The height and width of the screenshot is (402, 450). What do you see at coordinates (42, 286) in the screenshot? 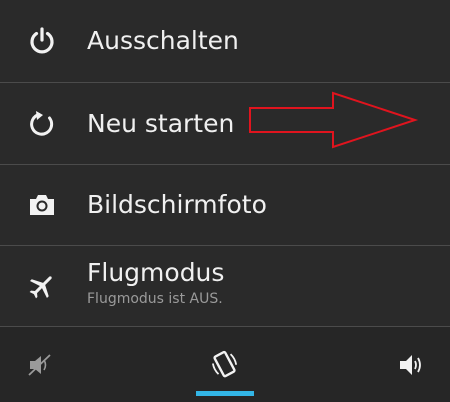
I see `airplane-icon` at bounding box center [42, 286].